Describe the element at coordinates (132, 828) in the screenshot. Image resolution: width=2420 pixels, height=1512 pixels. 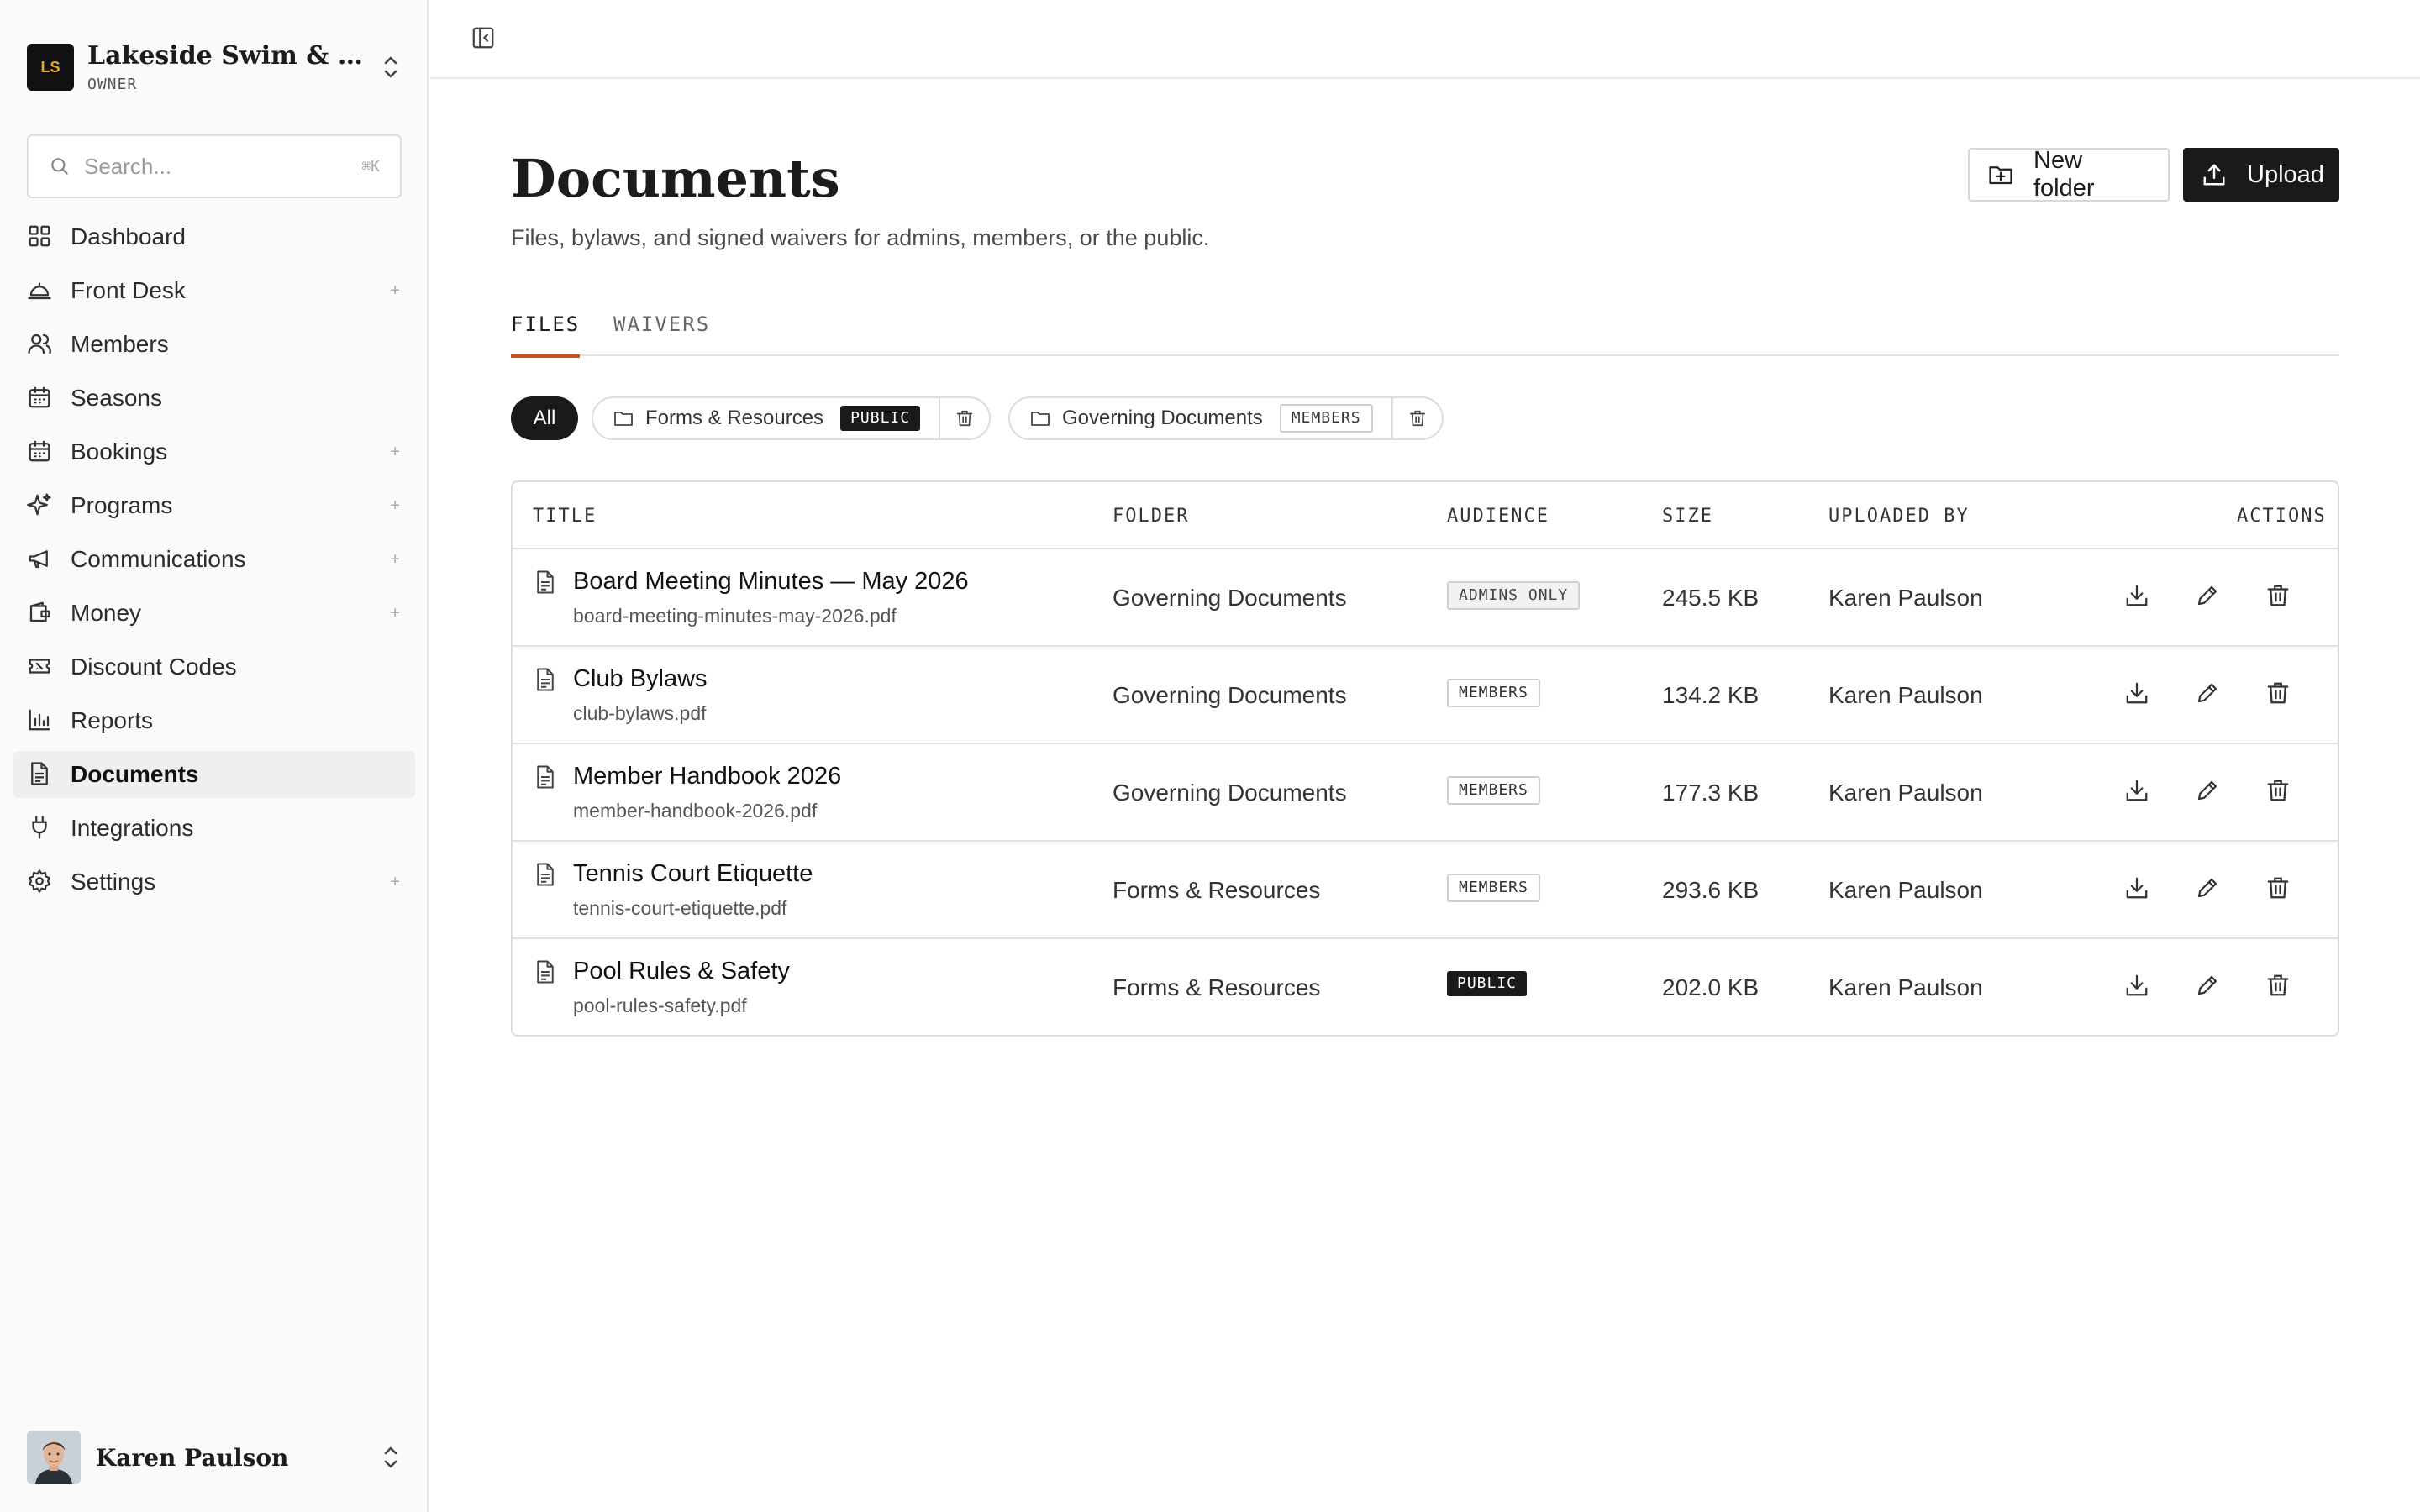
I see `sidebar-item-label: Integrations` at that location.